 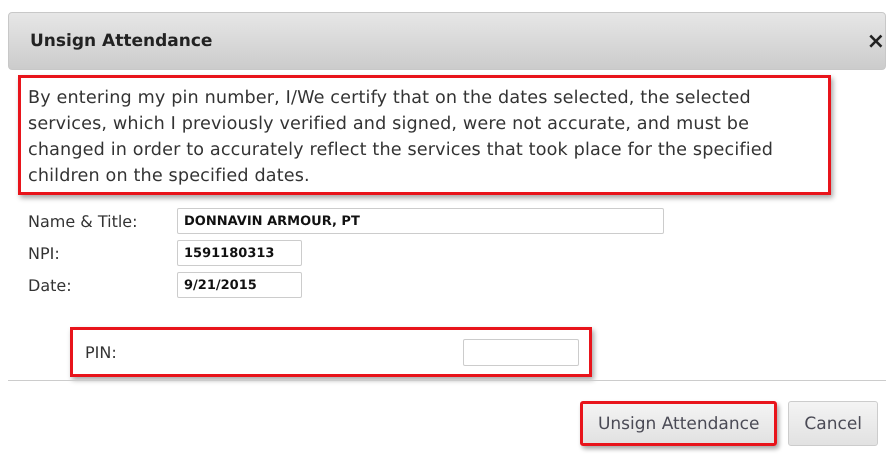 What do you see at coordinates (875, 41) in the screenshot?
I see `close-button: ×` at bounding box center [875, 41].